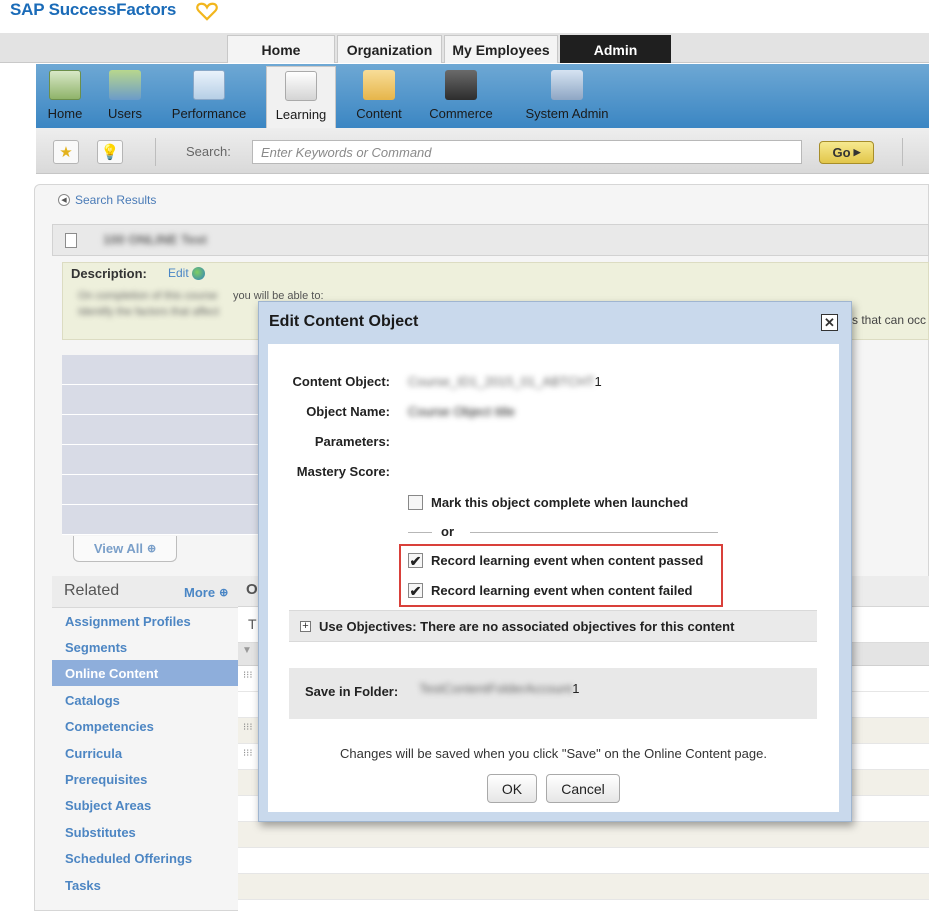 This screenshot has width=929, height=911. I want to click on module-performance: Performance, so click(209, 99).